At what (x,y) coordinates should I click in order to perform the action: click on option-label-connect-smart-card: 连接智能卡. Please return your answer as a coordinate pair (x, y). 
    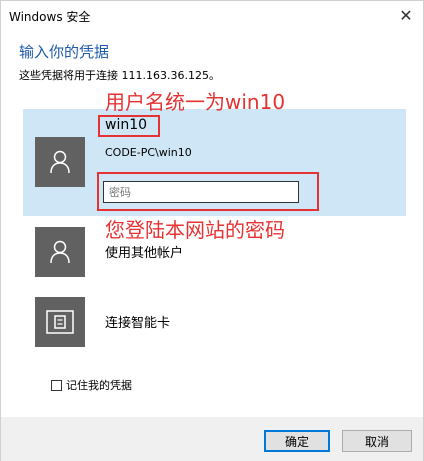
    Looking at the image, I should click on (138, 323).